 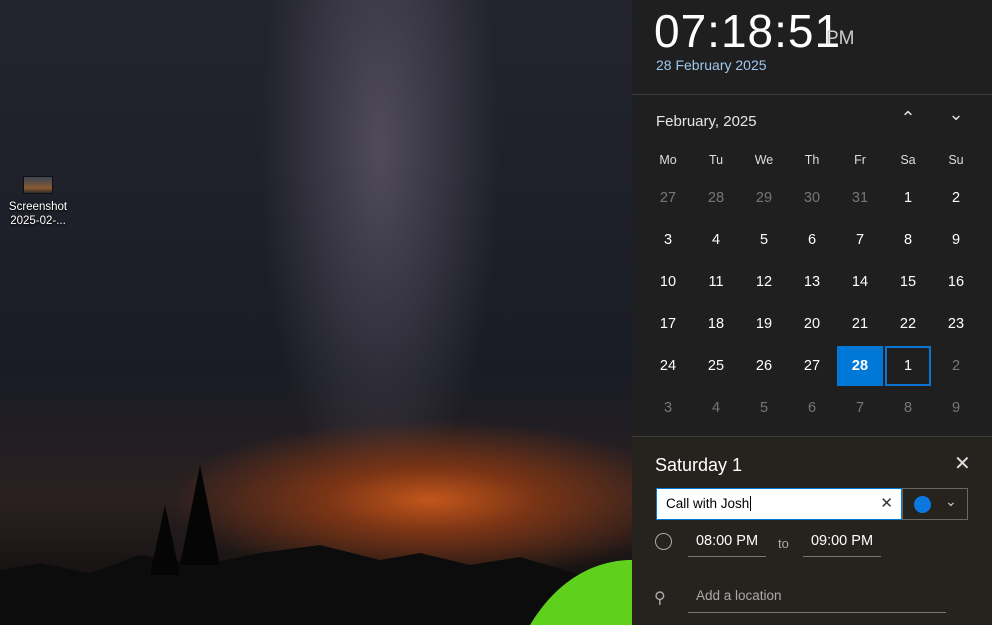 I want to click on calendar-day: 14, so click(x=860, y=282).